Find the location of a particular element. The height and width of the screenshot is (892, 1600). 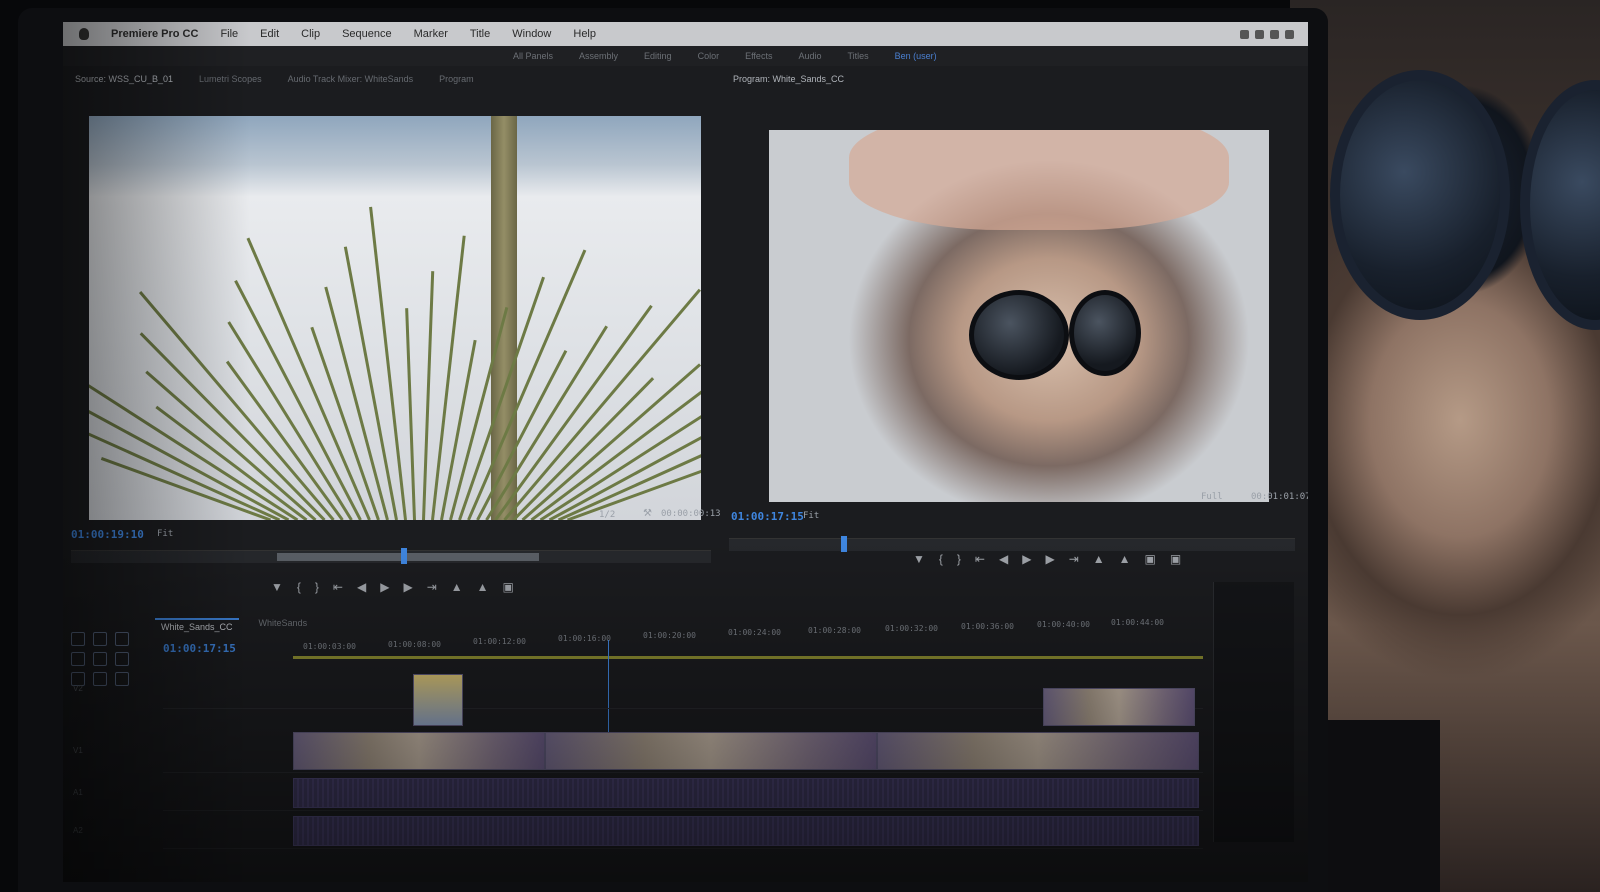

workspace-audio: Audio is located at coordinates (809, 56).